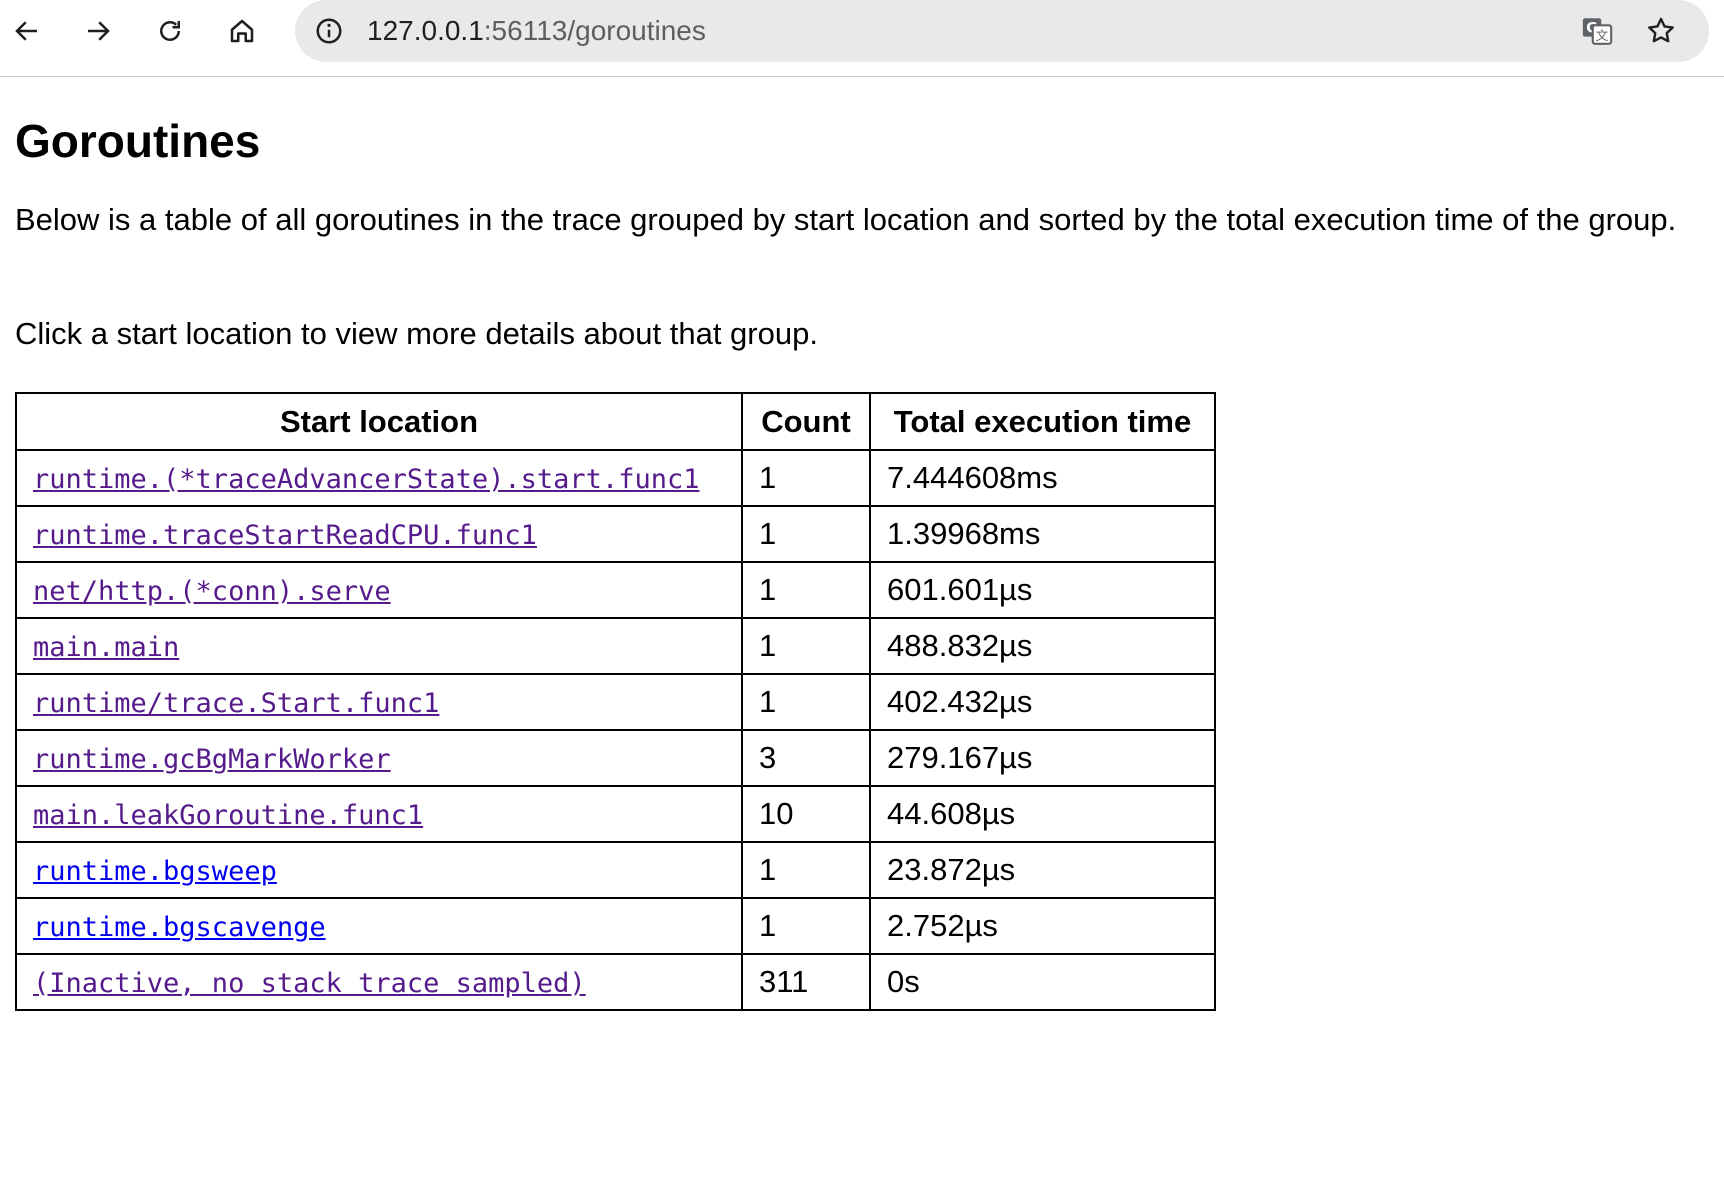 The height and width of the screenshot is (1180, 1724). Describe the element at coordinates (1042, 421) in the screenshot. I see `header-total-execution-time: Total execution time` at that location.